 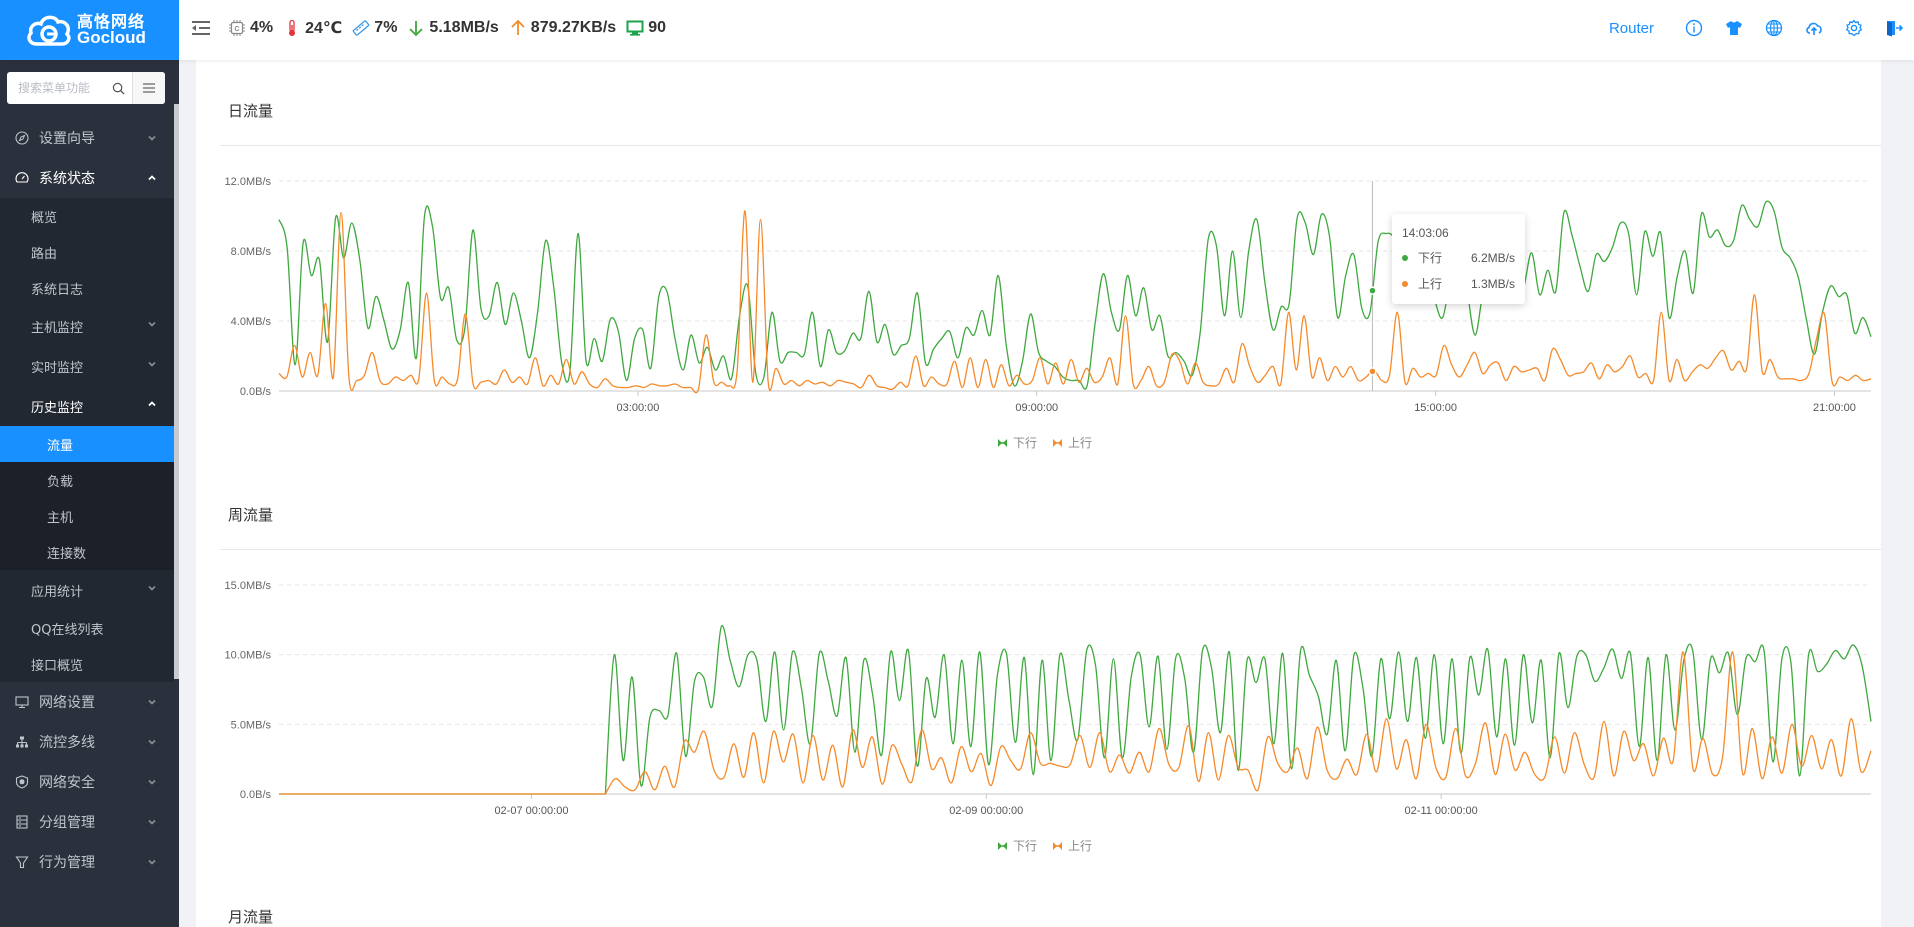 I want to click on settings-button, so click(x=1854, y=28).